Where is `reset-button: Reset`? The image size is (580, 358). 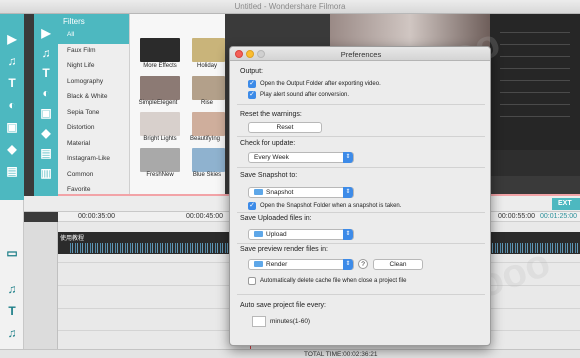 reset-button: Reset is located at coordinates (285, 127).